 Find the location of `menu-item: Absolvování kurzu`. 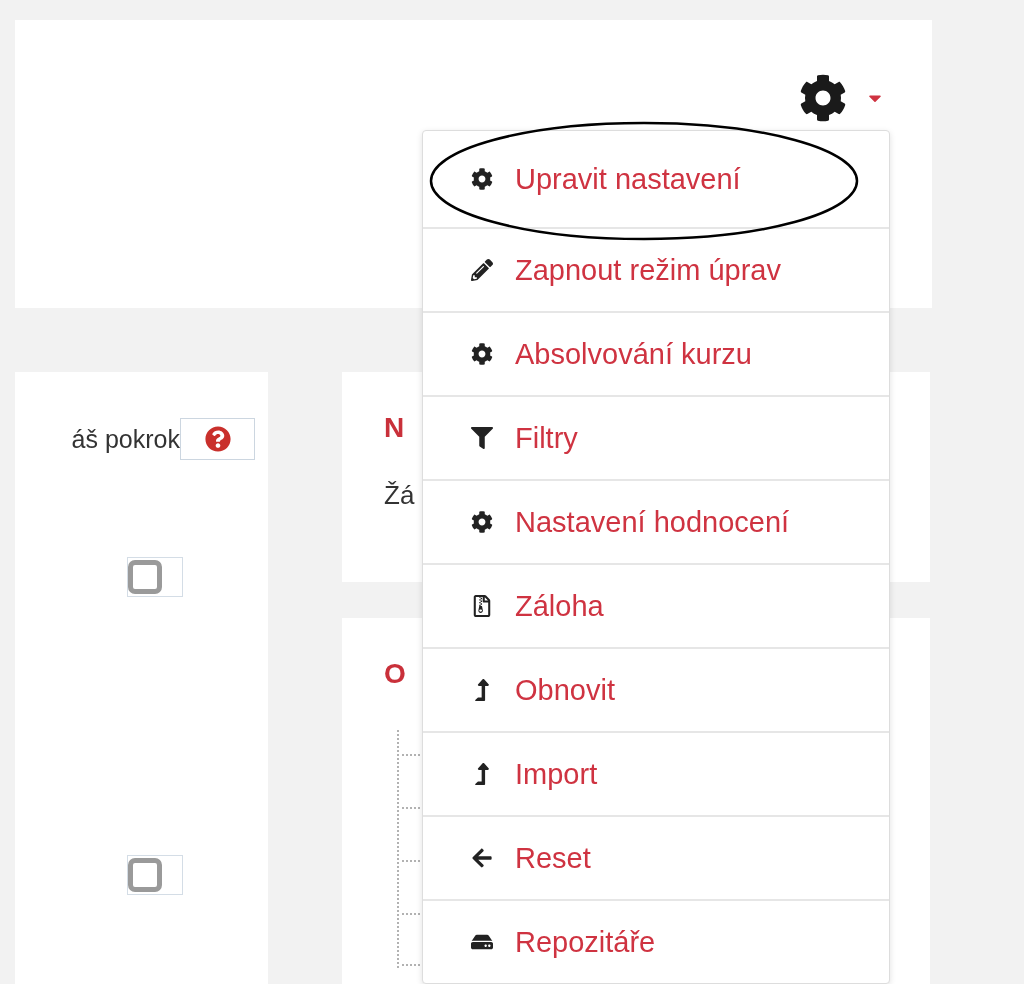

menu-item: Absolvování kurzu is located at coordinates (656, 353).